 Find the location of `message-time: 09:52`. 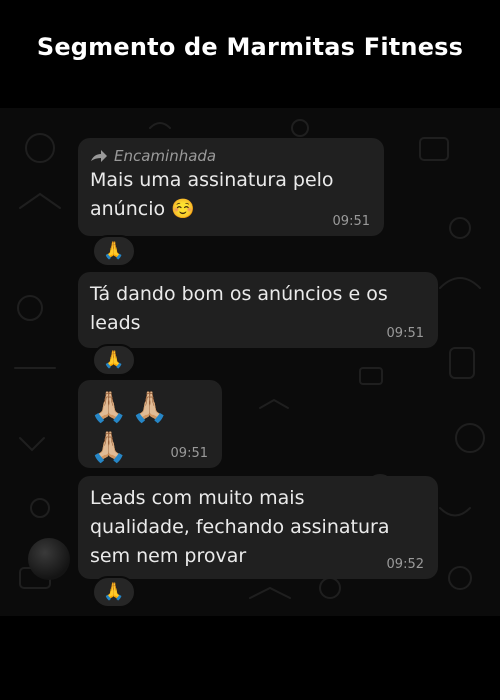

message-time: 09:52 is located at coordinates (405, 564).